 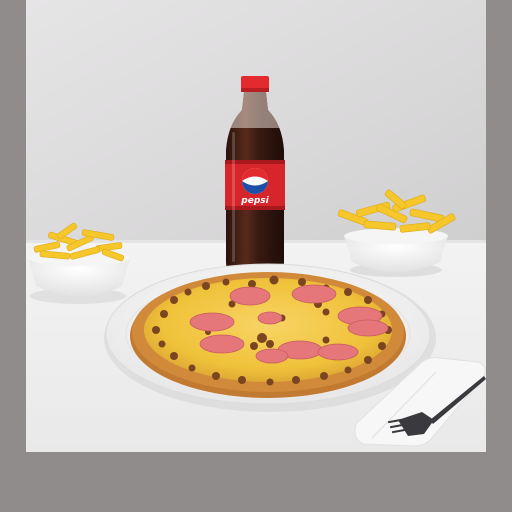 I want to click on pizza, so click(x=268, y=335).